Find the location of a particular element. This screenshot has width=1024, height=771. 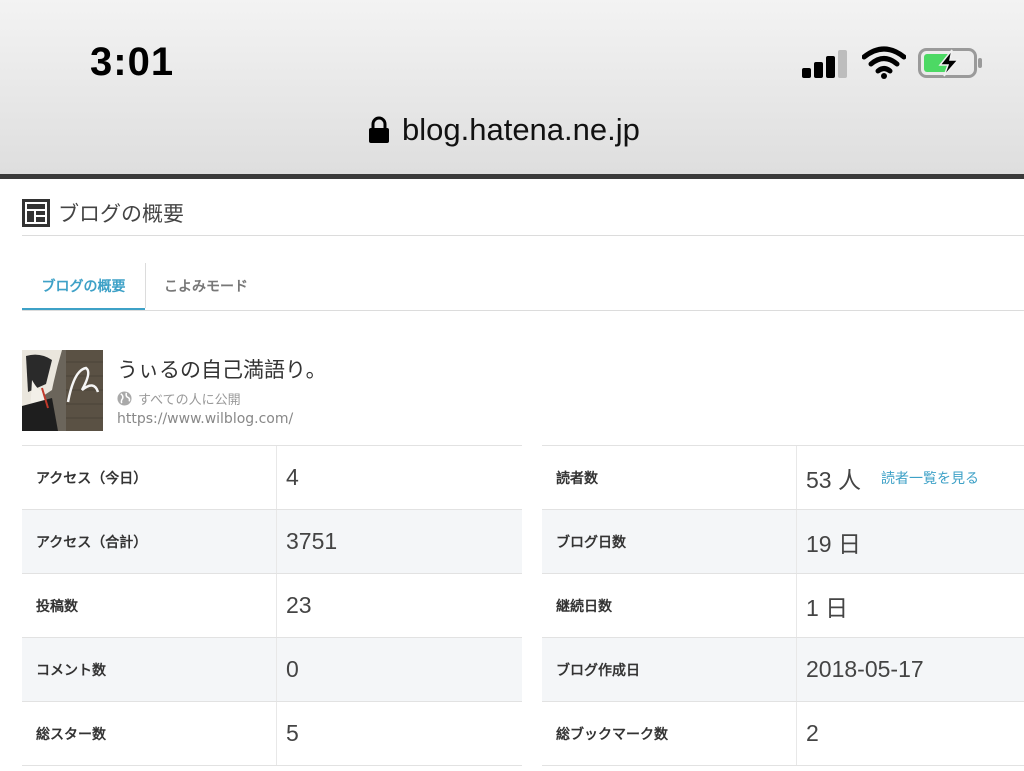

stat-value: 23 is located at coordinates (299, 605).